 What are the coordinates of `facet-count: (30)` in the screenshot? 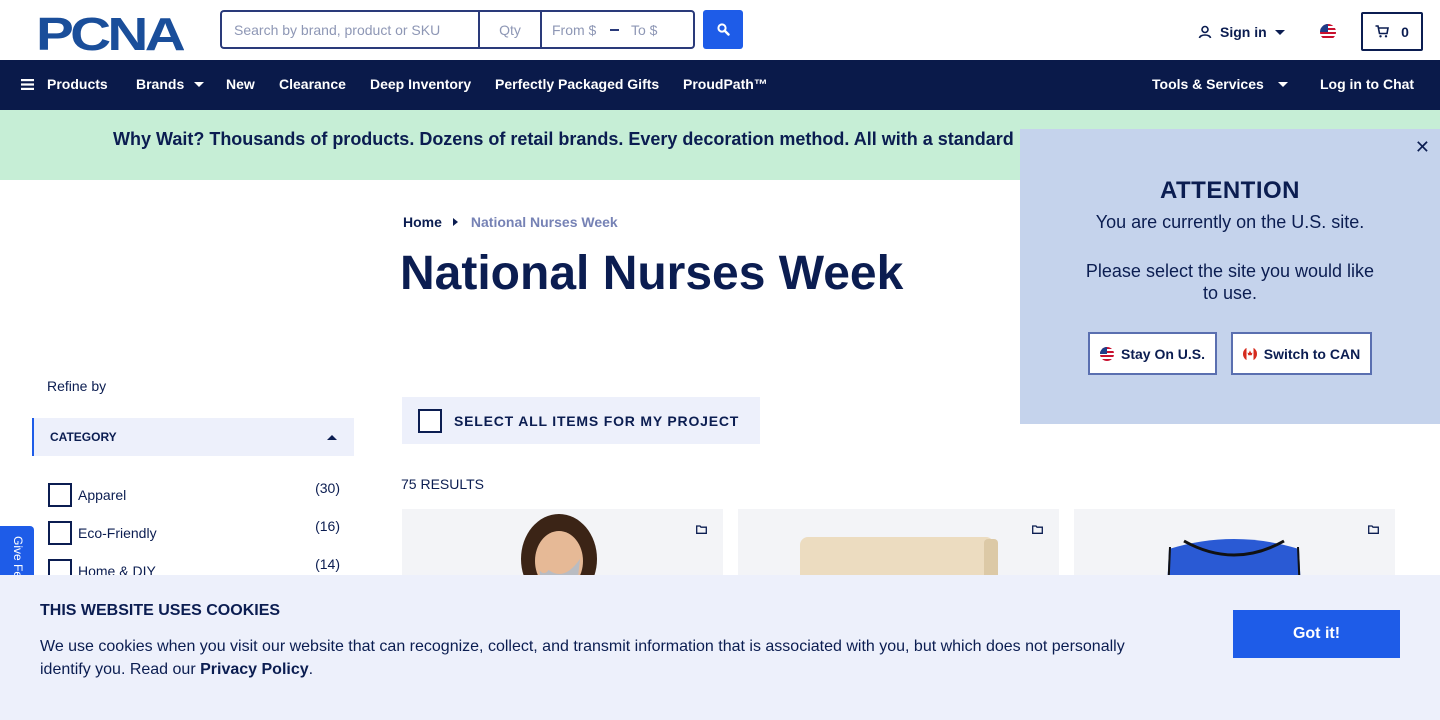 It's located at (327, 488).